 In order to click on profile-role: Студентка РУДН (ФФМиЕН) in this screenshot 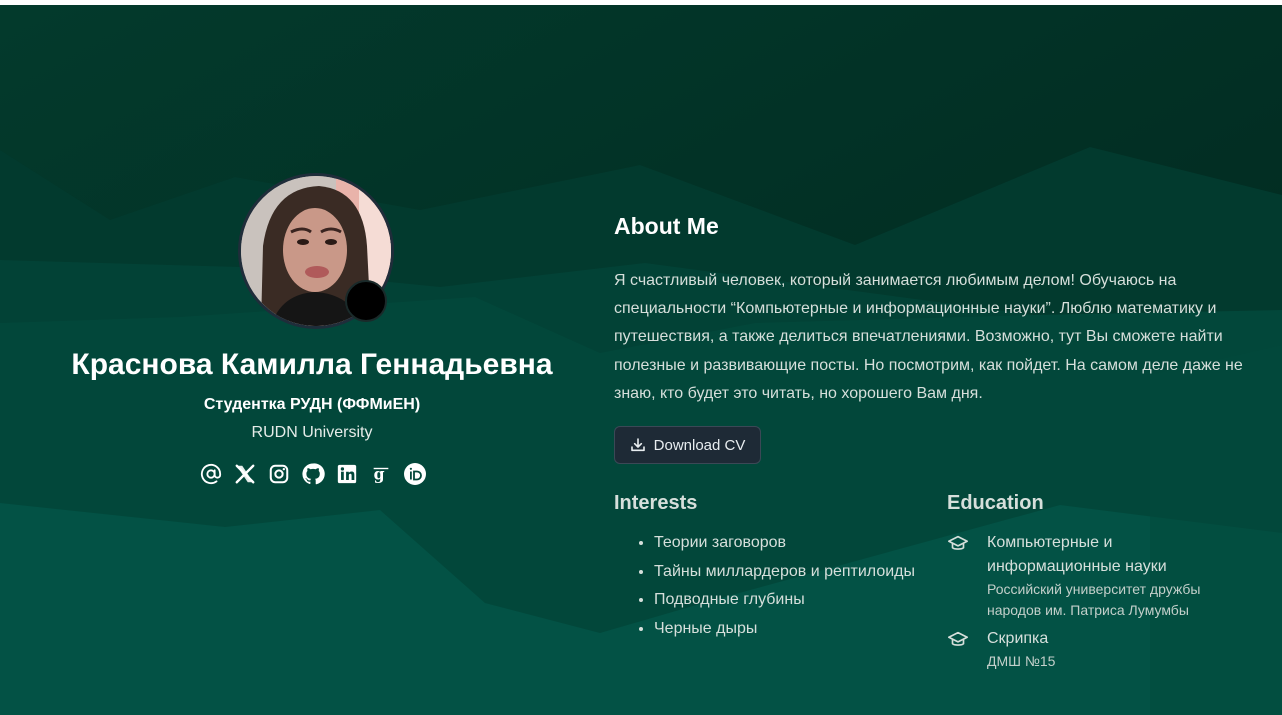, I will do `click(312, 404)`.